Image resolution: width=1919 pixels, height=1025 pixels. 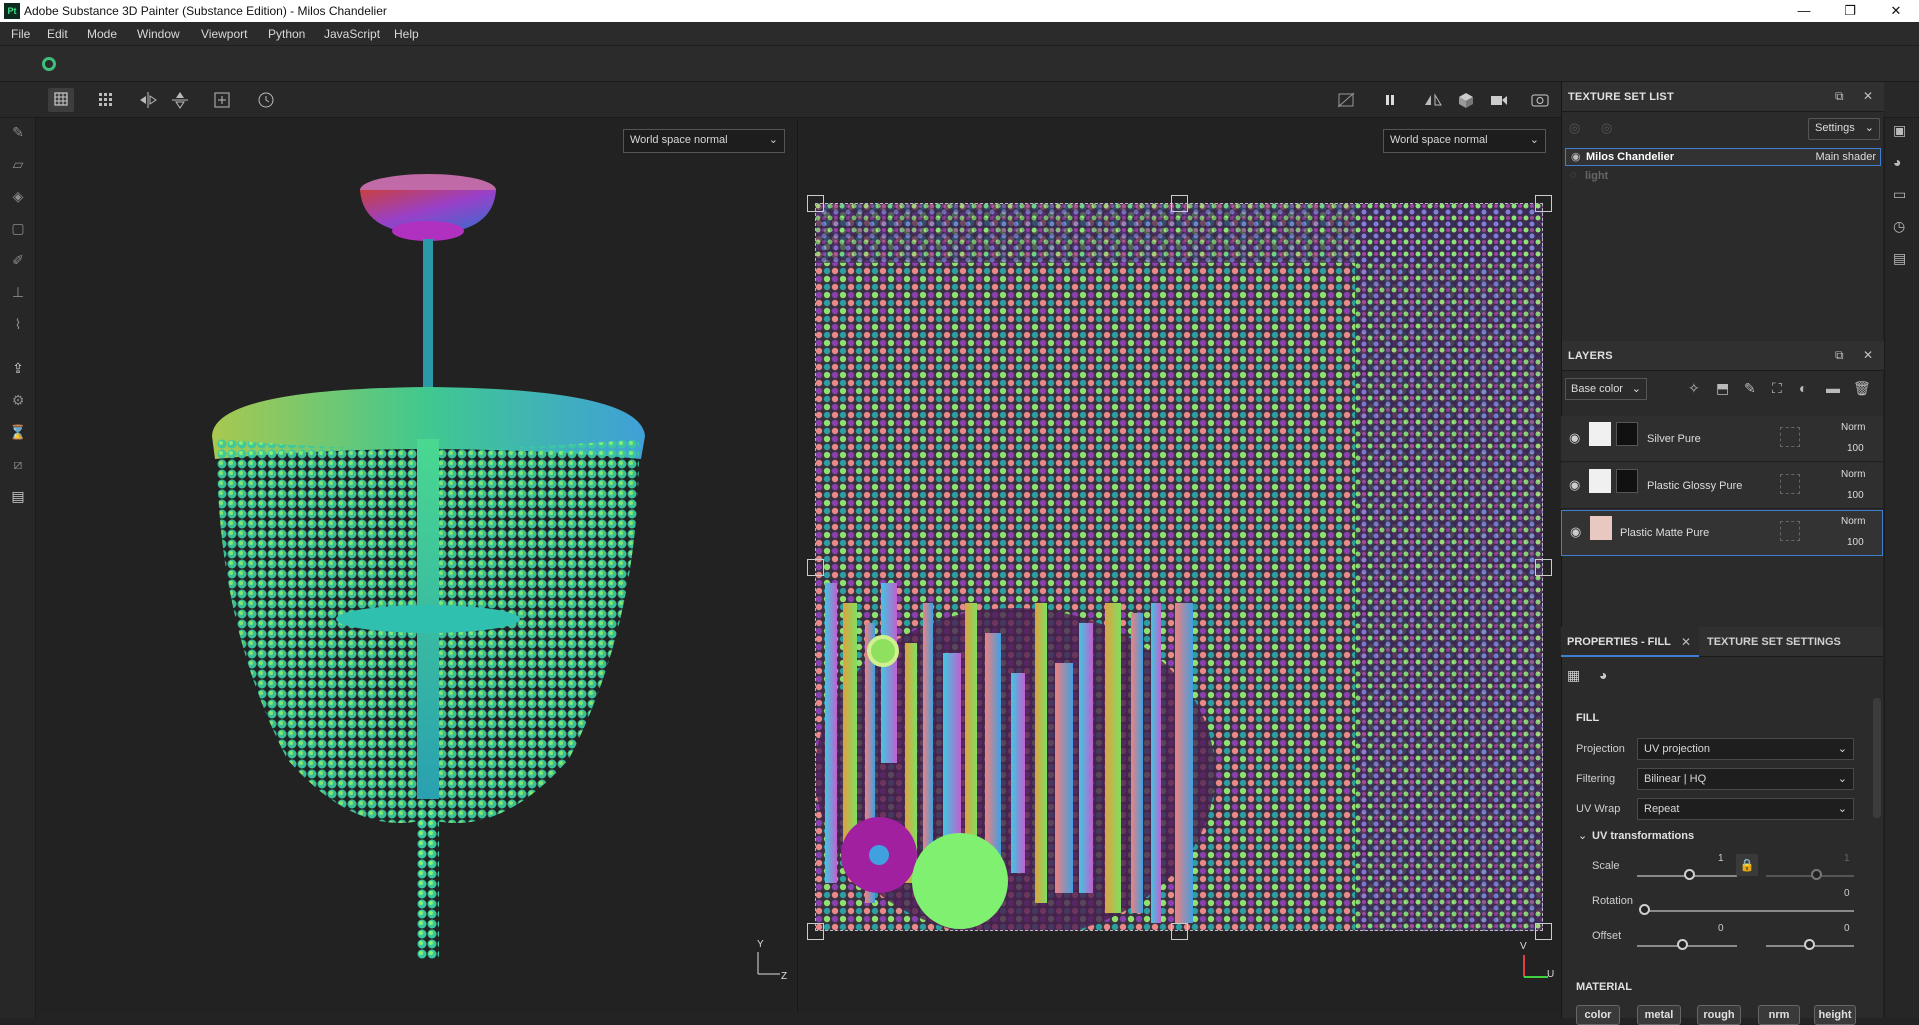 What do you see at coordinates (1722, 388) in the screenshot?
I see `add-mask-icon: ⬒` at bounding box center [1722, 388].